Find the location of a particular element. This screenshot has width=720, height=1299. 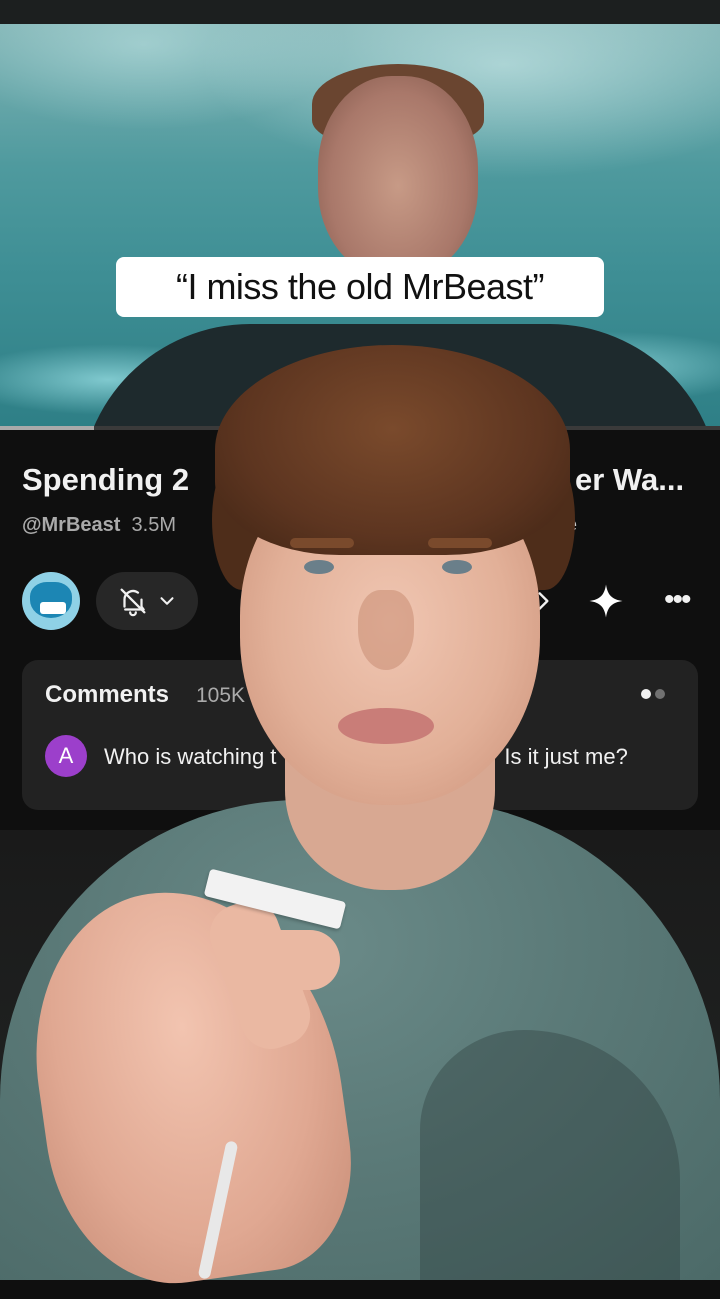

top-comment-end: ? Is it just me? is located at coordinates (557, 756).